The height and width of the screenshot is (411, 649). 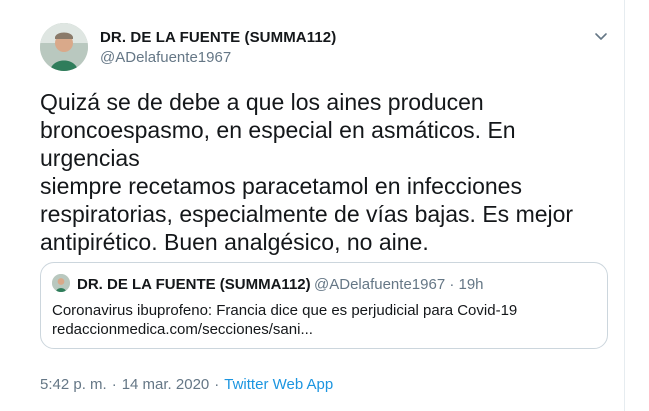 I want to click on quoted-avatar, so click(x=61, y=283).